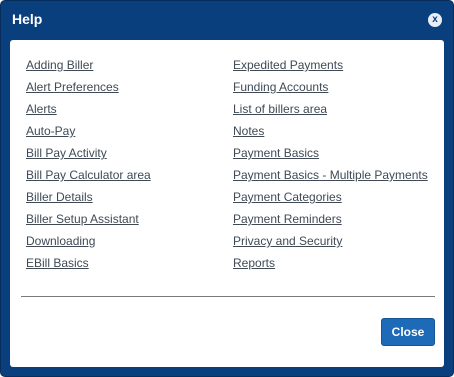 The width and height of the screenshot is (454, 377). Describe the element at coordinates (330, 200) in the screenshot. I see `help-link-payment-categories: Payment Categories` at that location.